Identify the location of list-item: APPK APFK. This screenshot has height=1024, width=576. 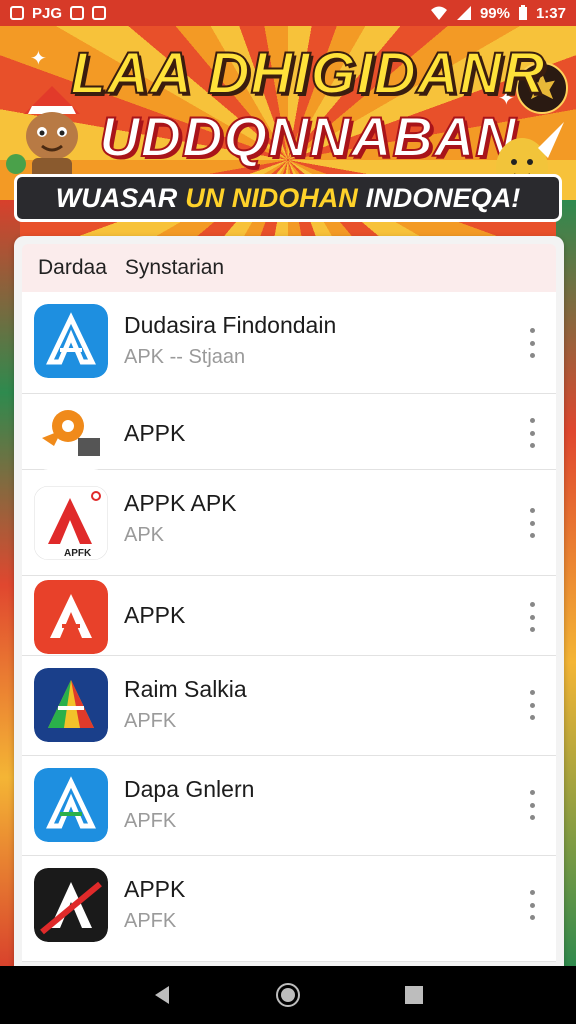
(289, 909).